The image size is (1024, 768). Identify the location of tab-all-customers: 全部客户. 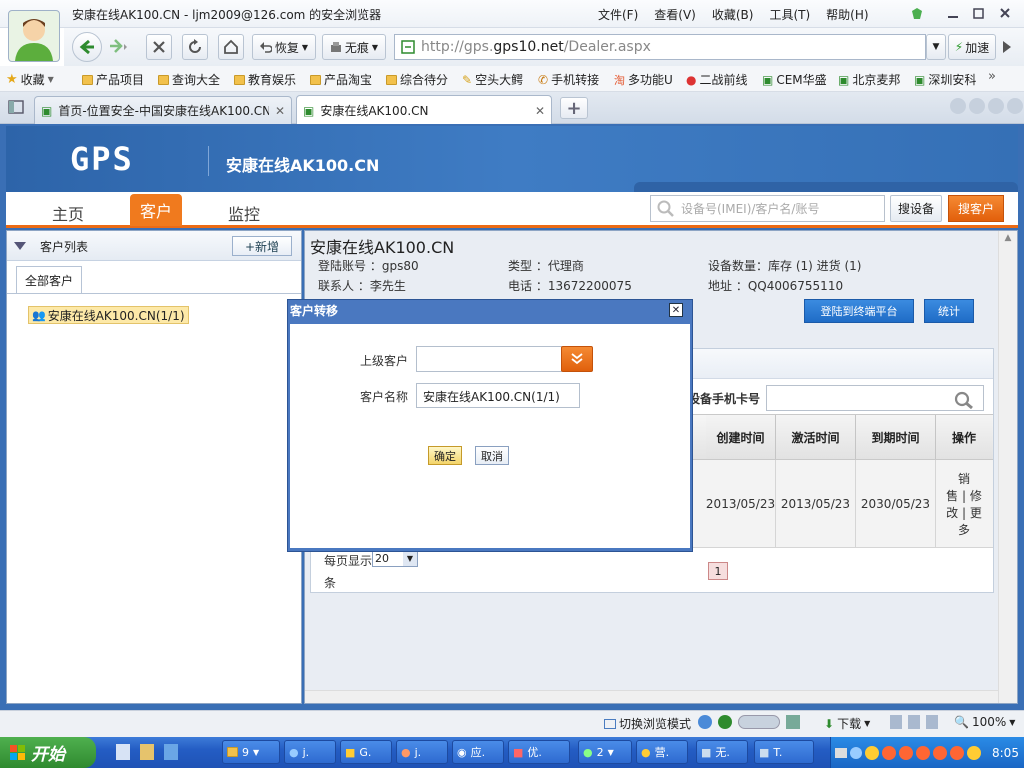
(49, 280).